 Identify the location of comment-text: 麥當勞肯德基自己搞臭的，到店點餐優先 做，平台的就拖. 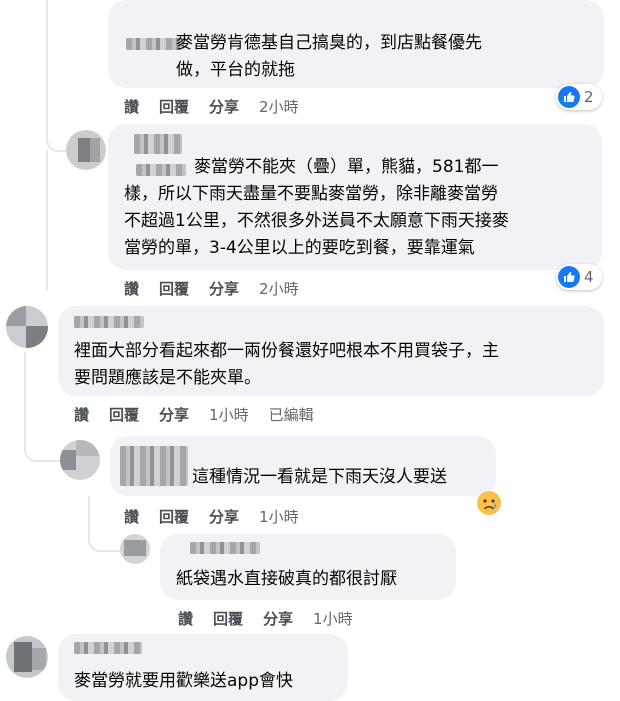
(329, 56).